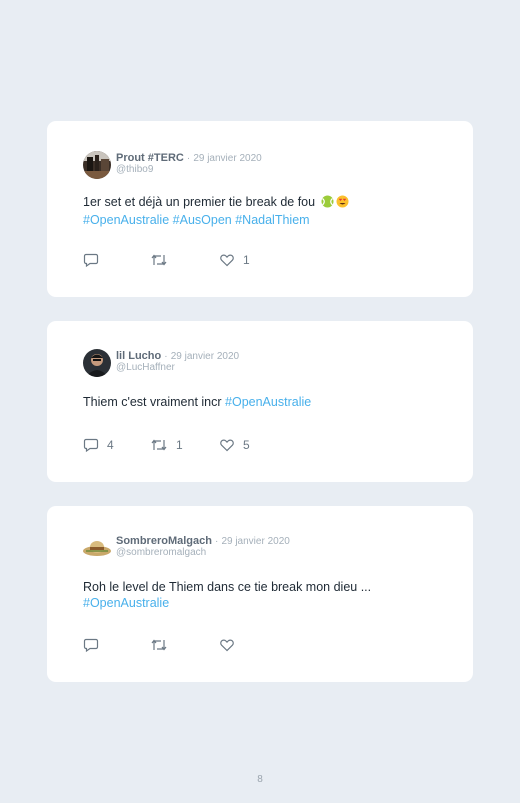 Image resolution: width=520 pixels, height=803 pixels. What do you see at coordinates (272, 220) in the screenshot?
I see `hashtag-link: #NadalThiem` at bounding box center [272, 220].